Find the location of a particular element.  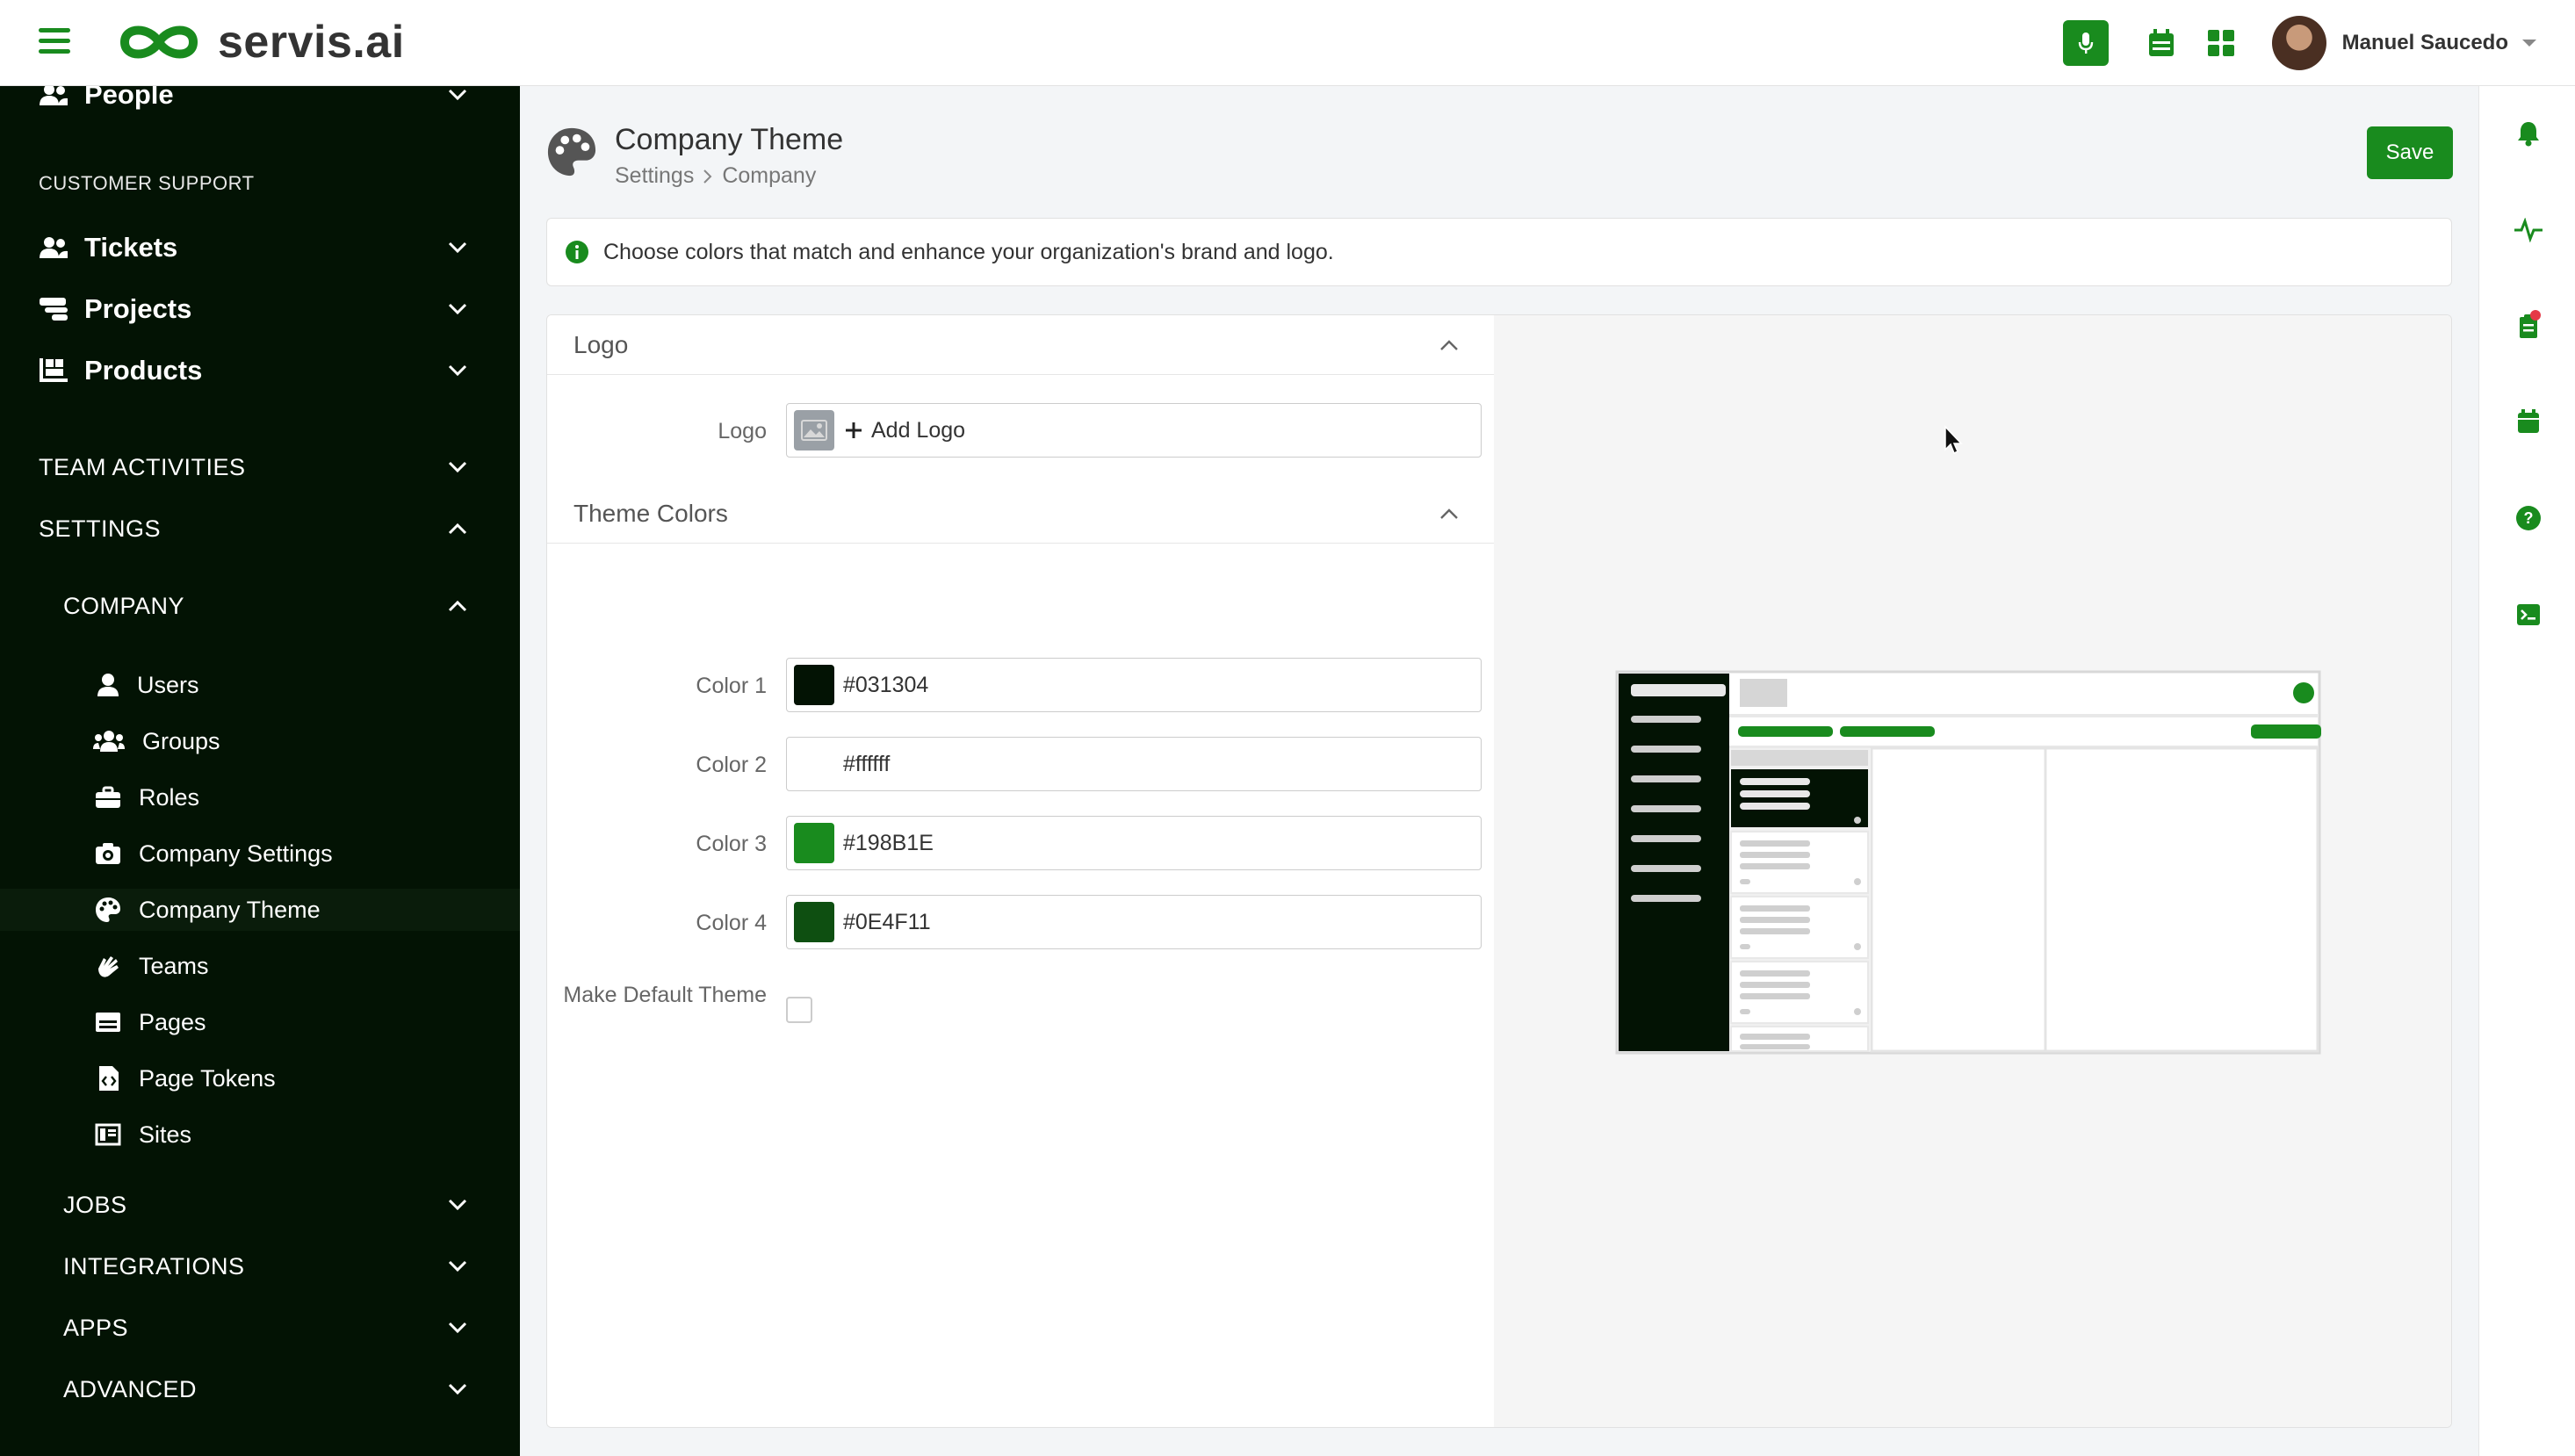

sidebar-item-groups: Groups is located at coordinates (260, 741).